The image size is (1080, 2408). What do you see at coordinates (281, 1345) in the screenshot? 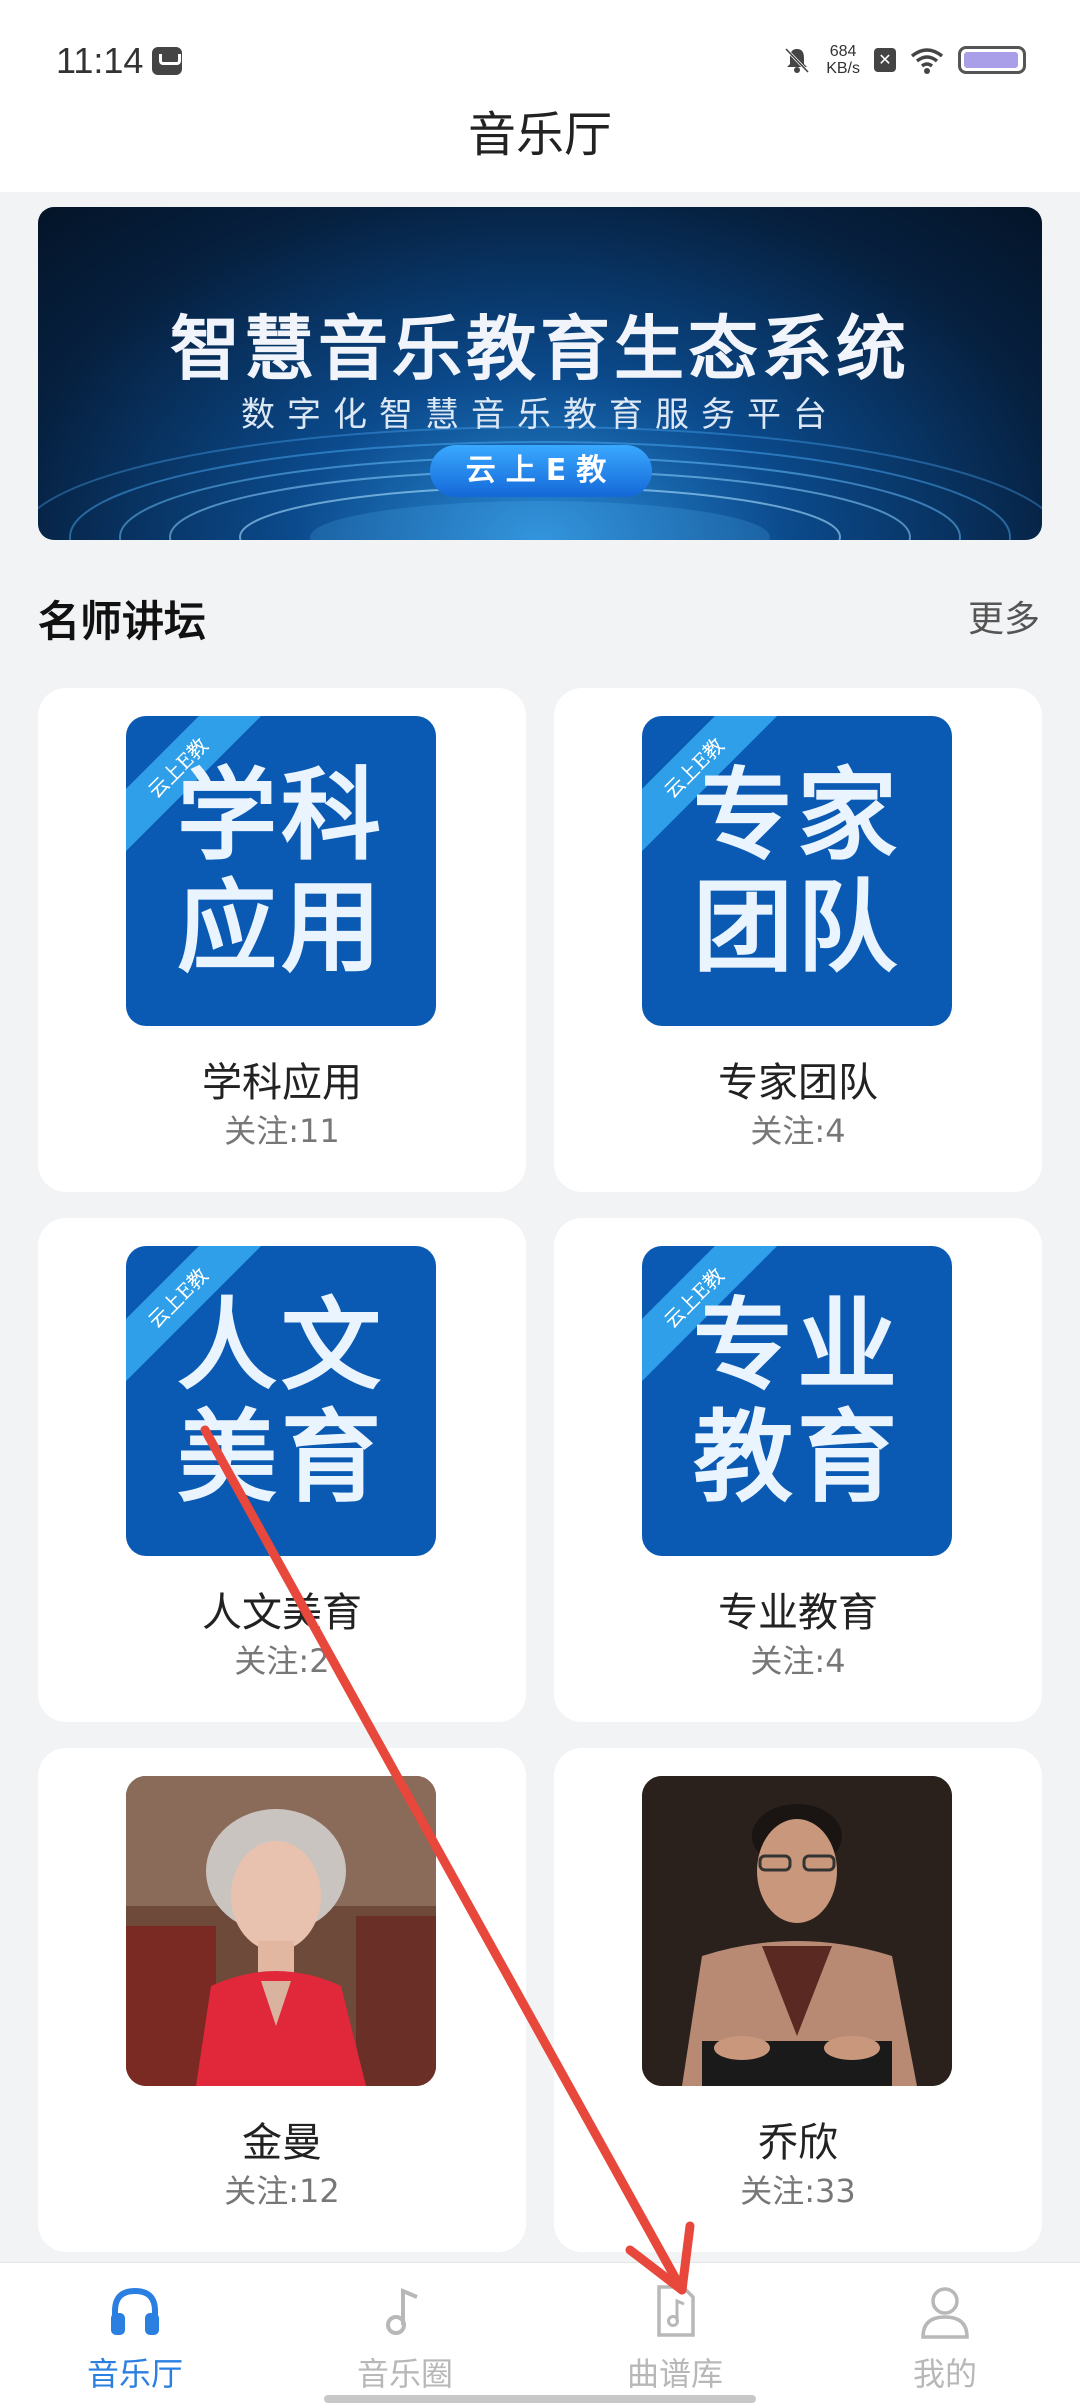
I see `thumbnail-line-1: 人文` at bounding box center [281, 1345].